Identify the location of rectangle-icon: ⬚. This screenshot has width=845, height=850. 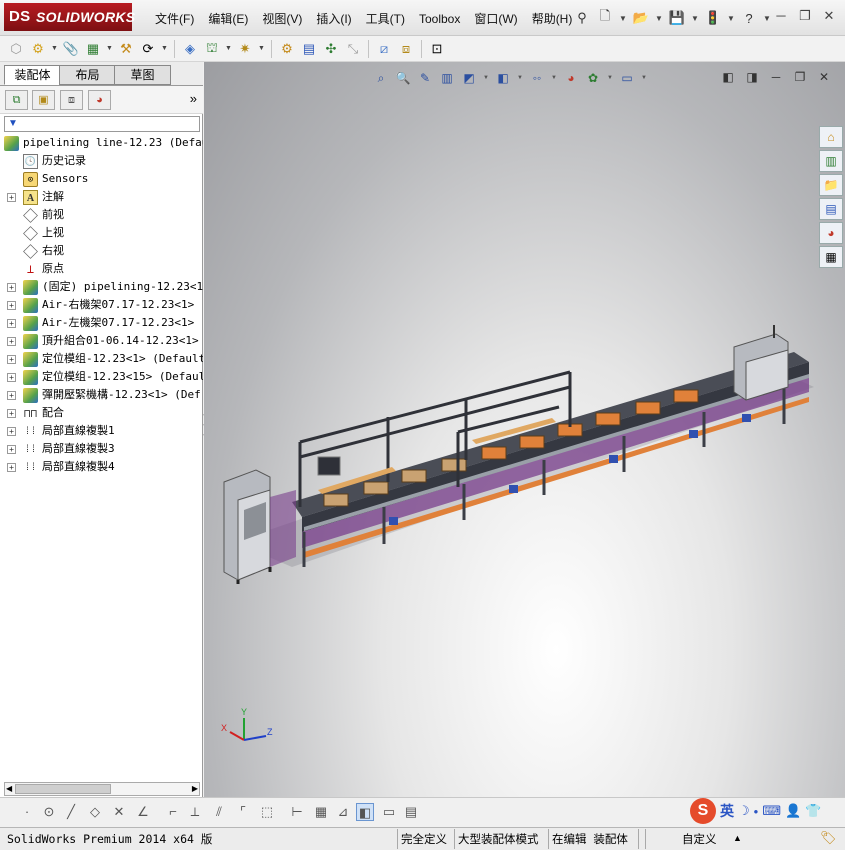
(267, 812).